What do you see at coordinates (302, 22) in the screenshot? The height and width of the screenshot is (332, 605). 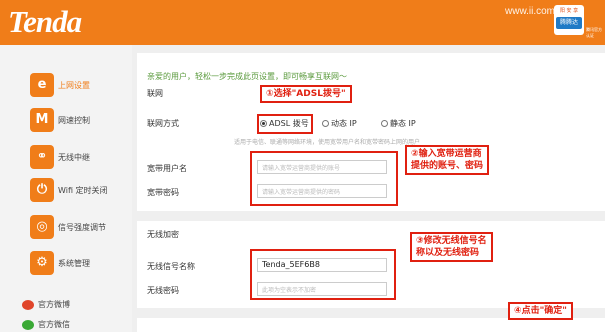 I see `header-bar: Tenda www.ii.com 阳 安 享 腾腾达 腾讯官方认证` at bounding box center [302, 22].